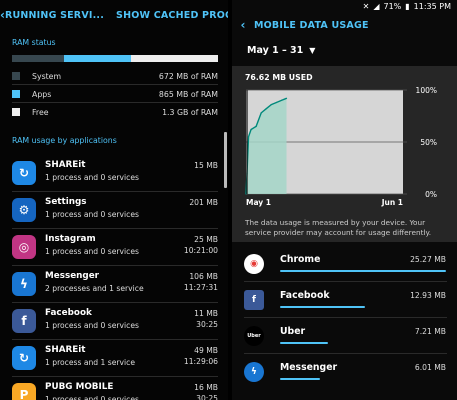 Image resolution: width=457 pixels, height=400 pixels. Describe the element at coordinates (206, 239) in the screenshot. I see `app-ram-size: 25 MB` at that location.